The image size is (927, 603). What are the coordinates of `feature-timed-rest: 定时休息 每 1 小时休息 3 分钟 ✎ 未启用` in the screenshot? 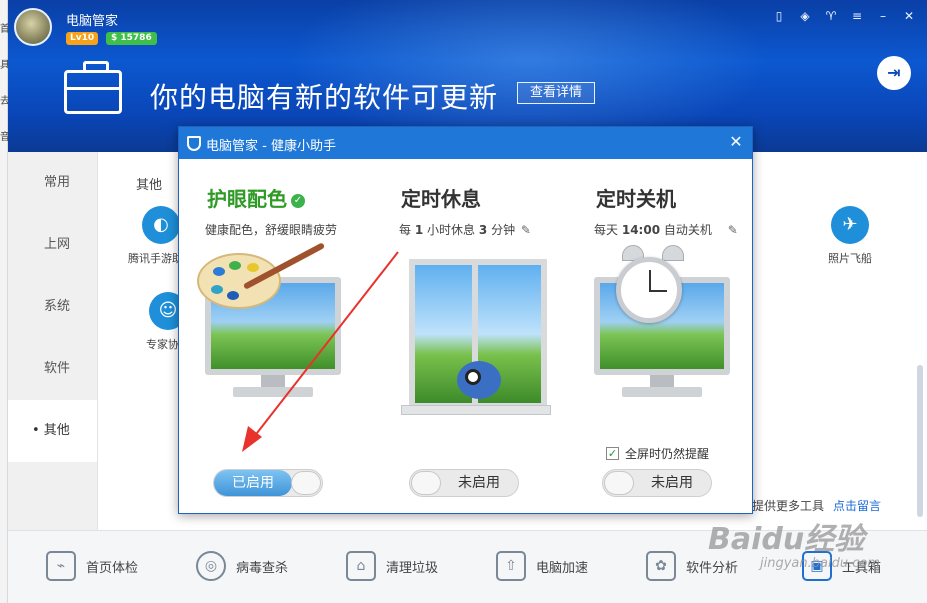 It's located at (466, 336).